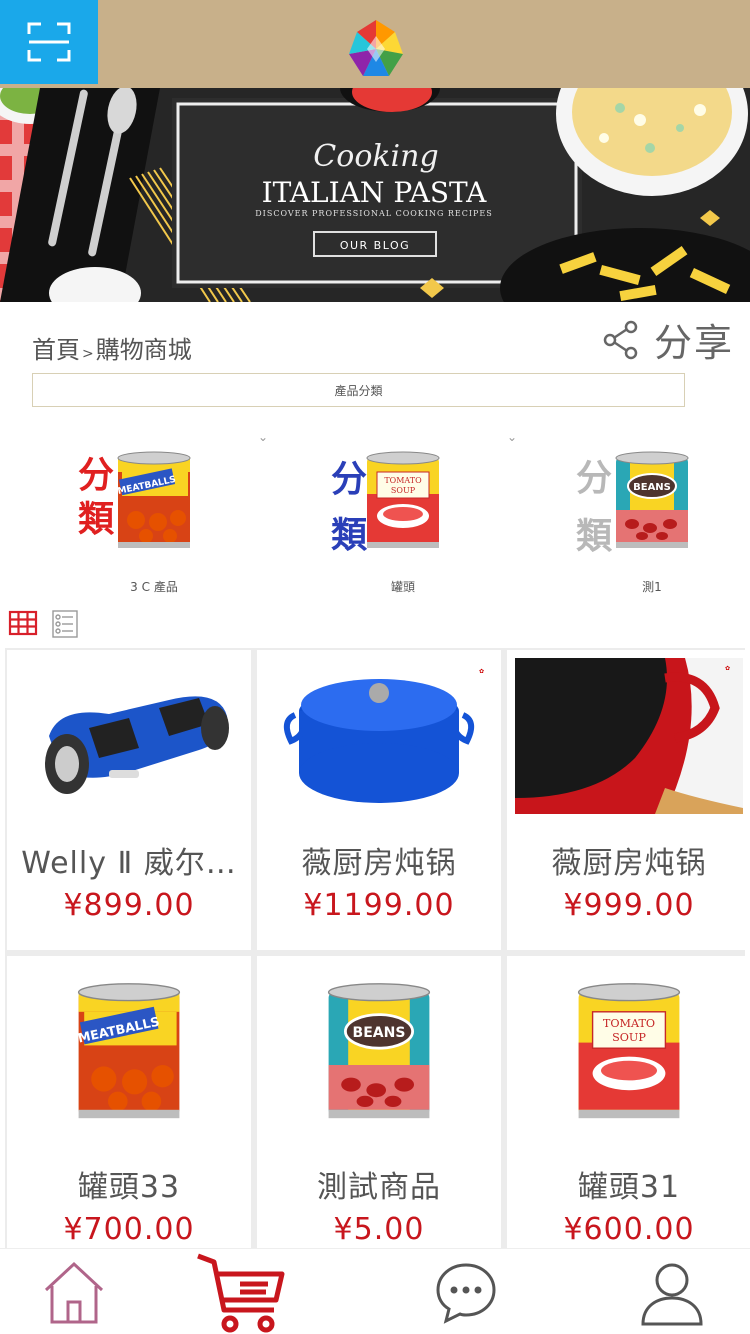  I want to click on nav-user, so click(672, 1292).